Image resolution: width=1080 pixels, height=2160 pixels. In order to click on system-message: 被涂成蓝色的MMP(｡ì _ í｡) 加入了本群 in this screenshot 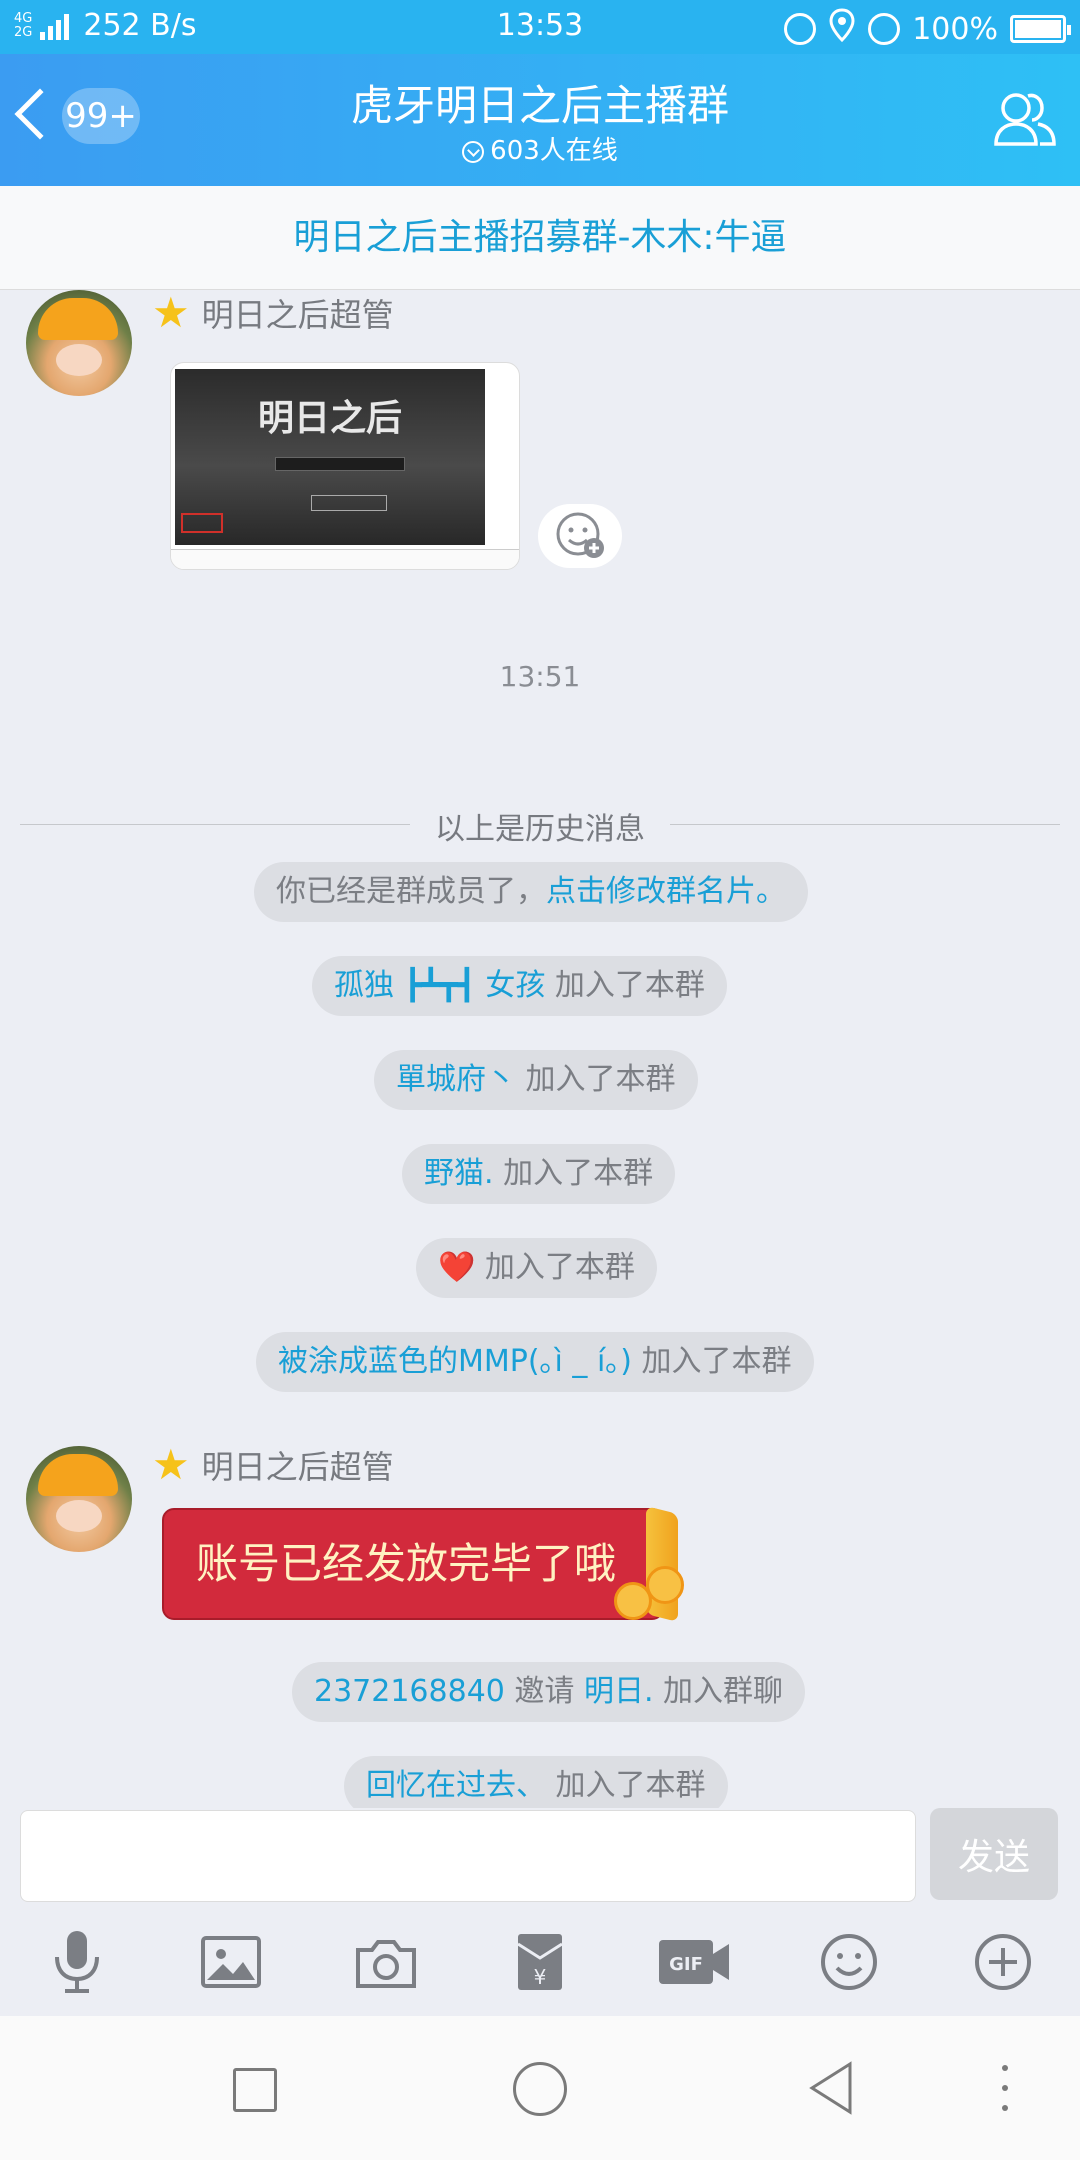, I will do `click(535, 1362)`.